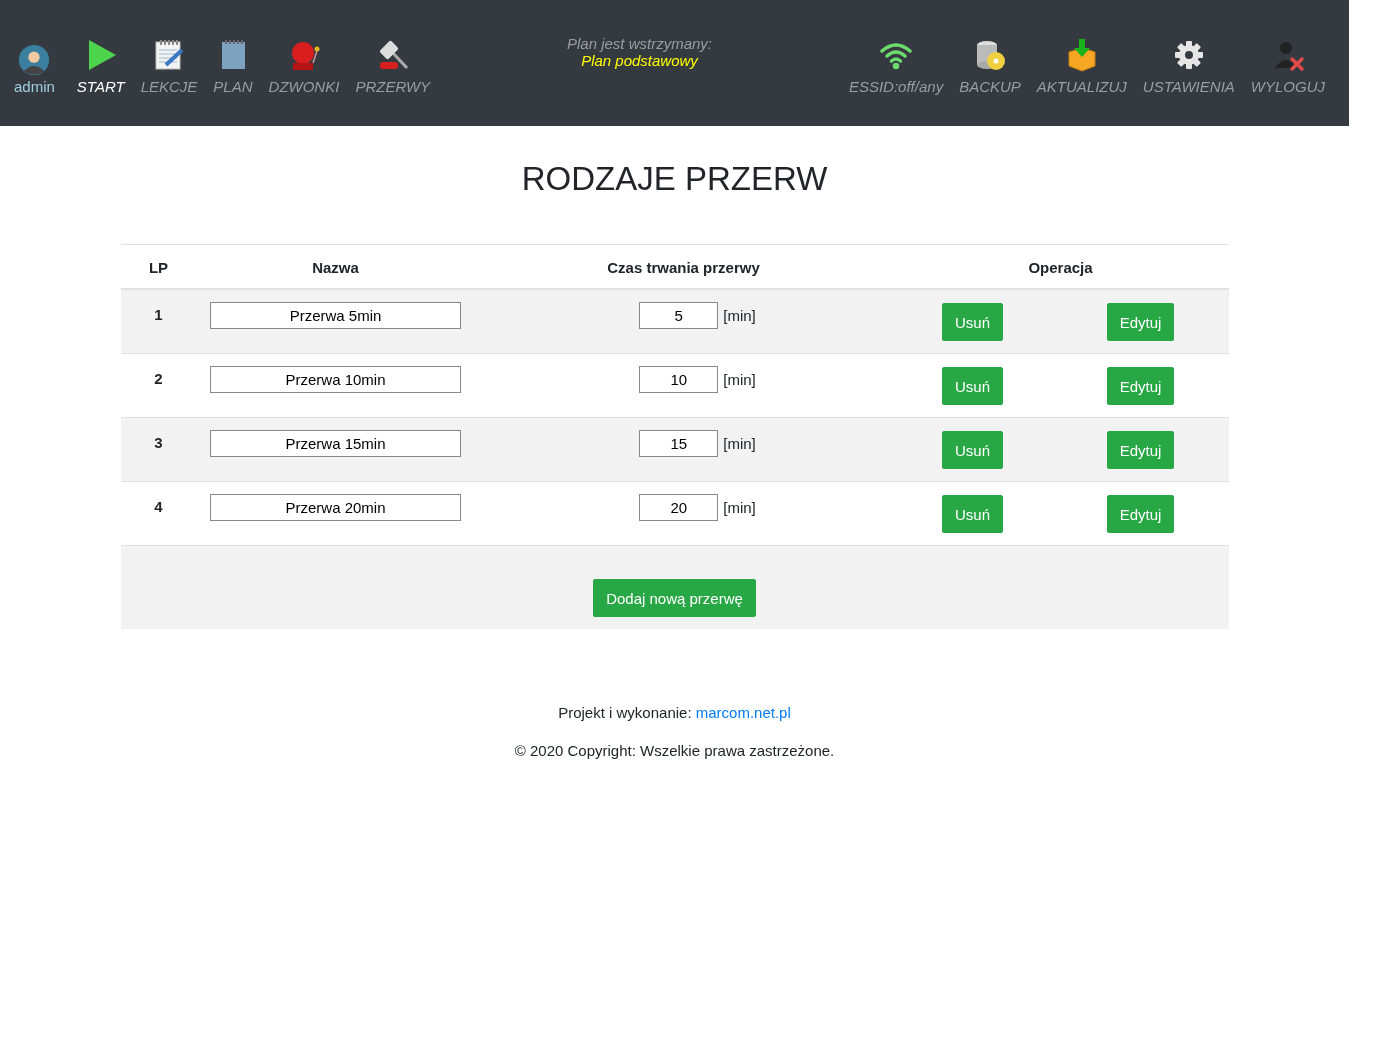  I want to click on duration-input: 15, so click(679, 443).